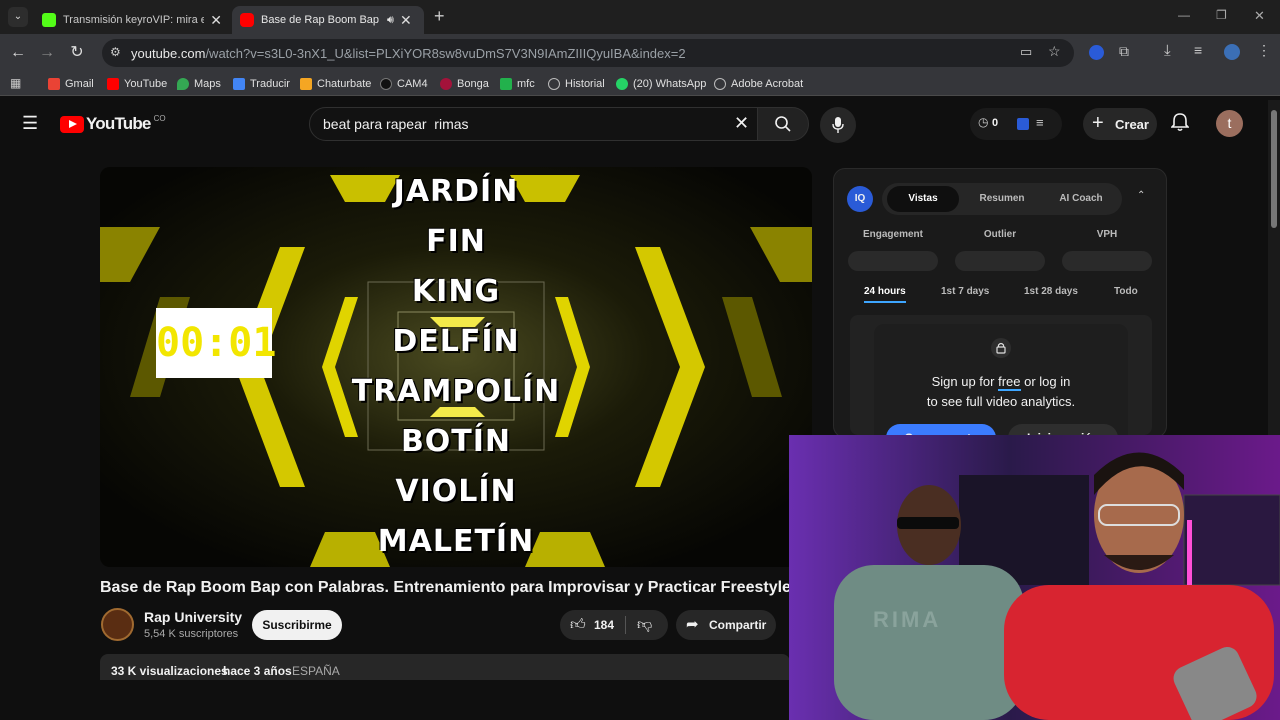 The image size is (1280, 720). What do you see at coordinates (390, 20) in the screenshot?
I see `speaker-icon: 🔊︎` at bounding box center [390, 20].